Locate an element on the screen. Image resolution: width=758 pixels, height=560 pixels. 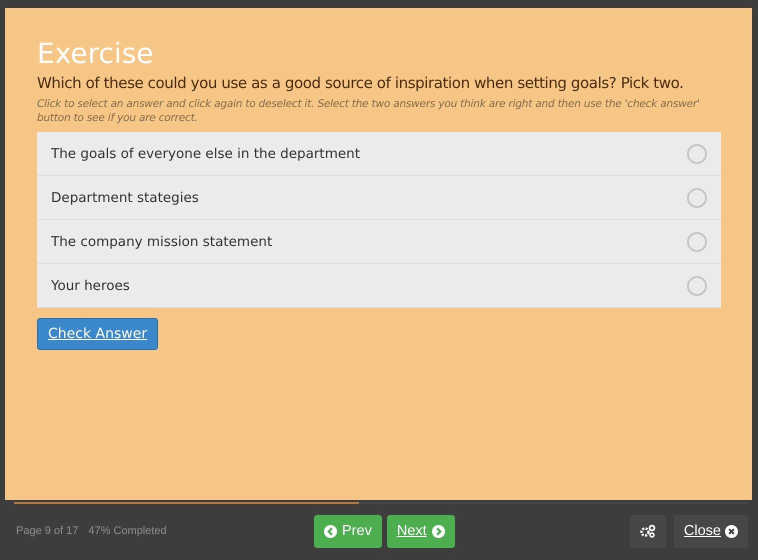
chevron-right-icon is located at coordinates (438, 531).